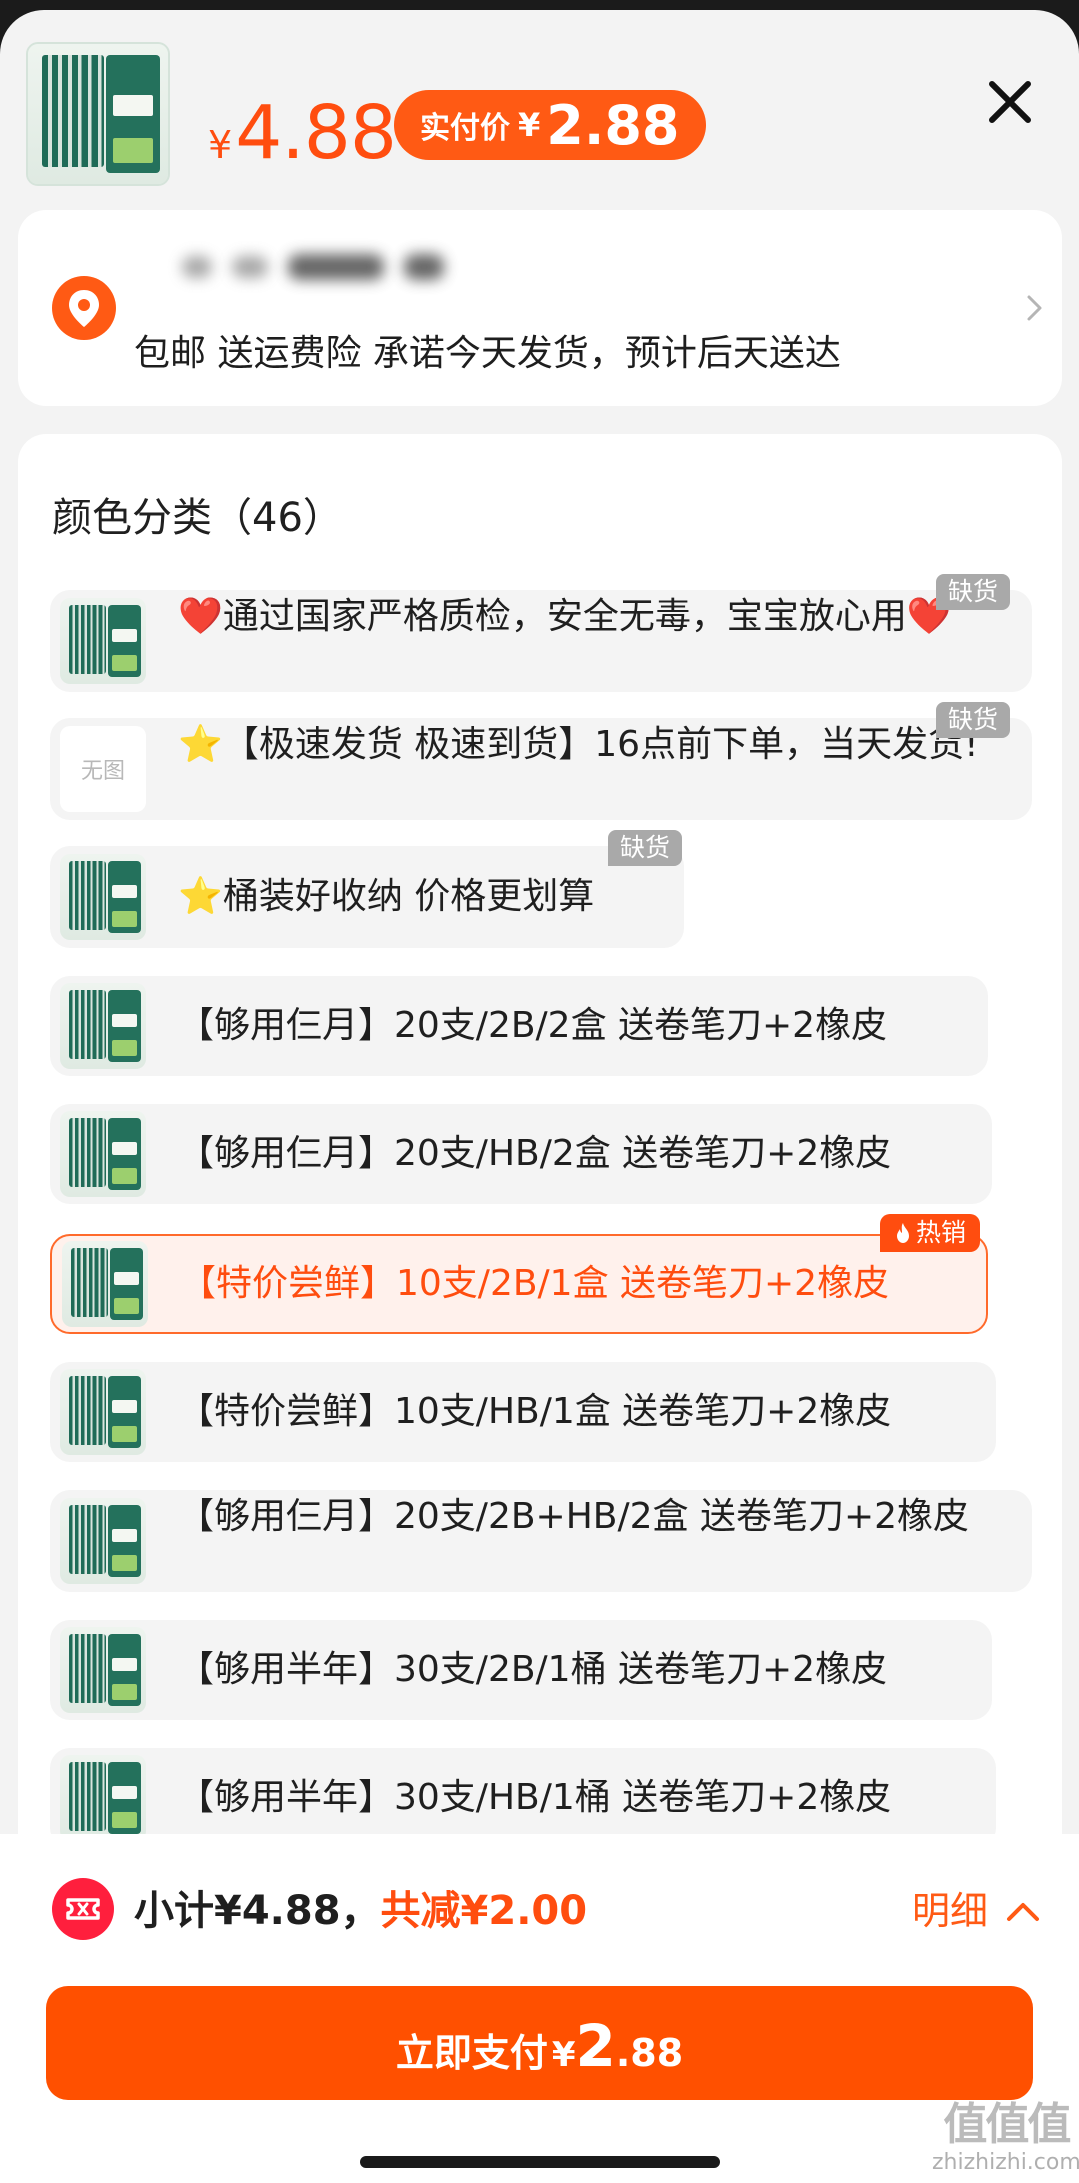 This screenshot has width=1079, height=2183. I want to click on close-icon, so click(1010, 102).